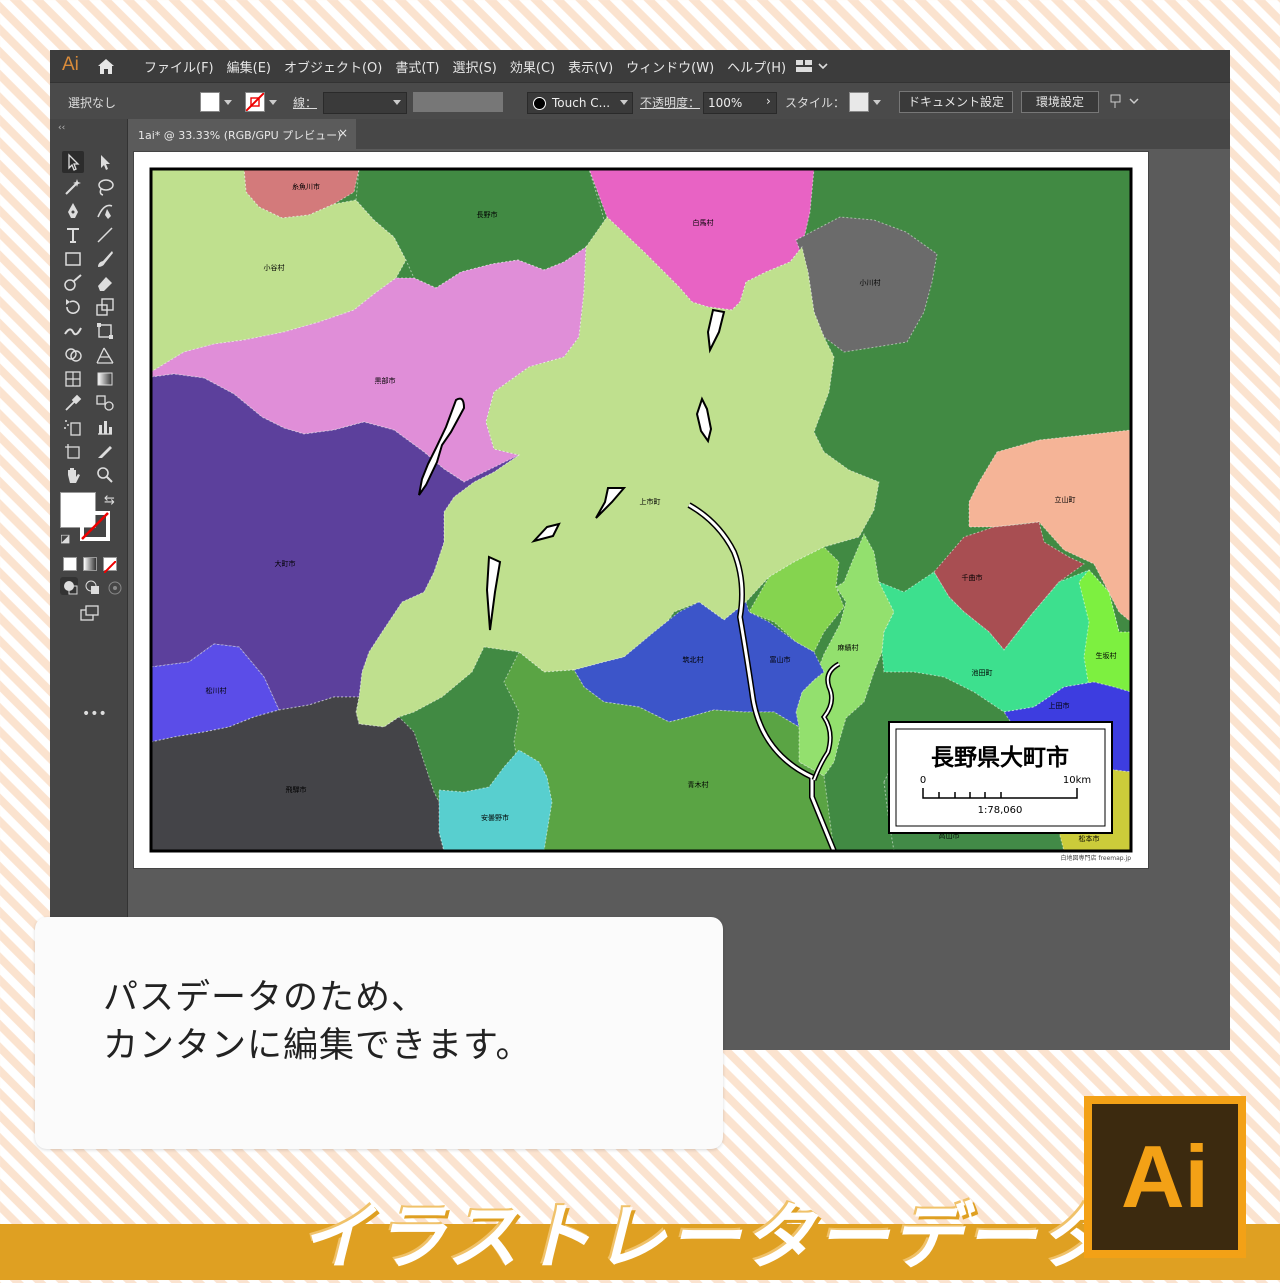 This screenshot has width=1280, height=1283. What do you see at coordinates (73, 427) in the screenshot?
I see `symbol-sprayer-tool-icon` at bounding box center [73, 427].